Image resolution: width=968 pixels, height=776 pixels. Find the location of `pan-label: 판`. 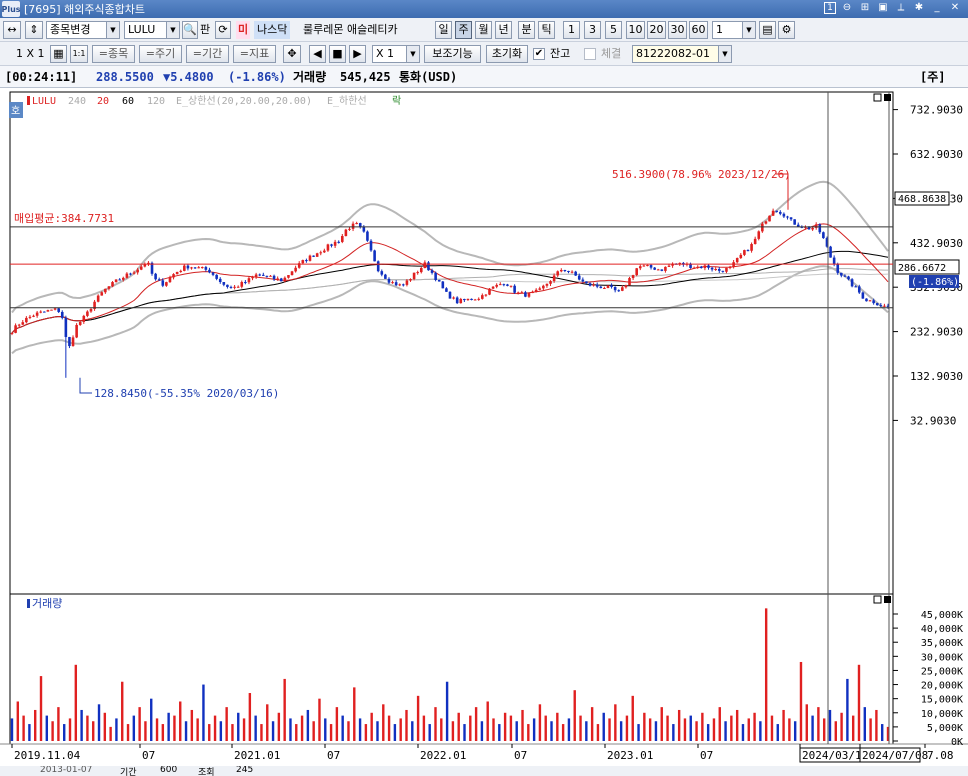

pan-label: 판 is located at coordinates (205, 30).